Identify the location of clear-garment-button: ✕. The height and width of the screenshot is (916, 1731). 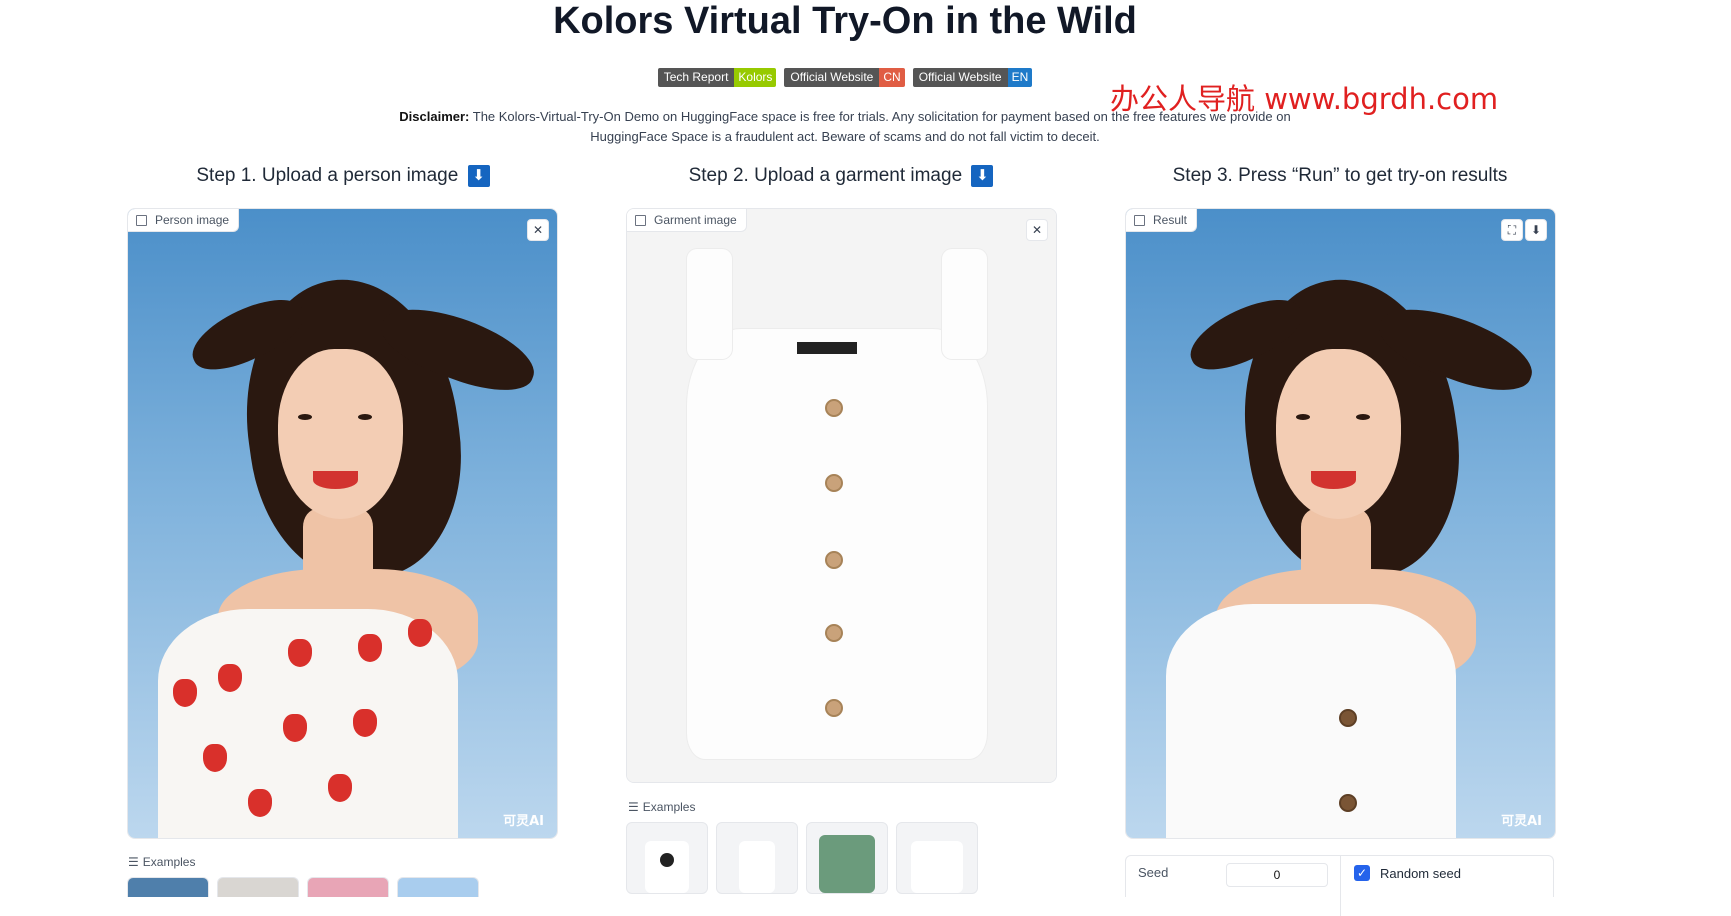
(1037, 230).